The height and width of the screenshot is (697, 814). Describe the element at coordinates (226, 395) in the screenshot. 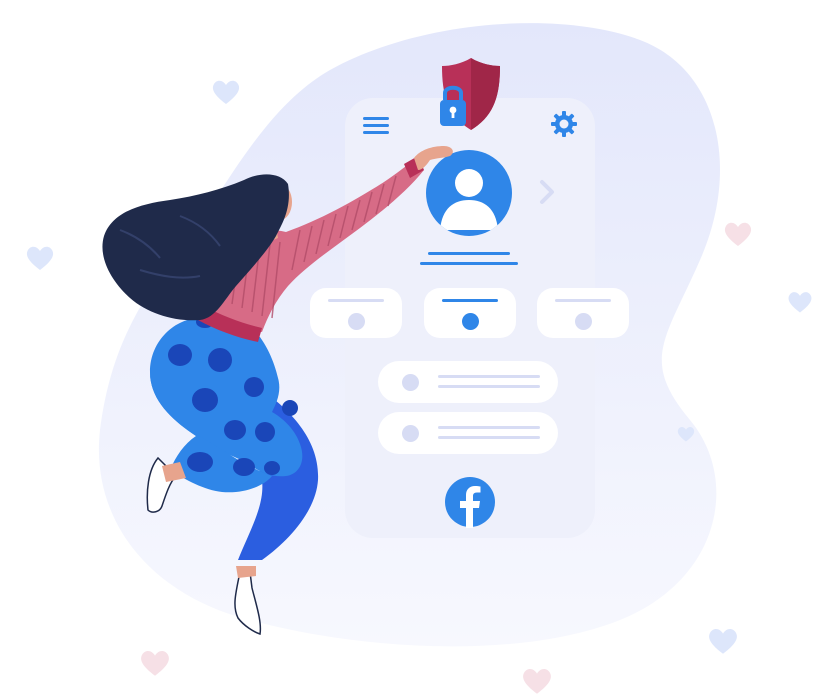

I see `woman-pants` at that location.